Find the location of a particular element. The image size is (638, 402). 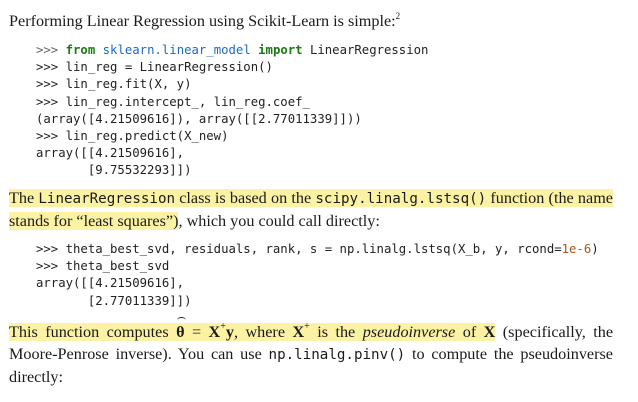

footnote-marker: 2 is located at coordinates (398, 16).